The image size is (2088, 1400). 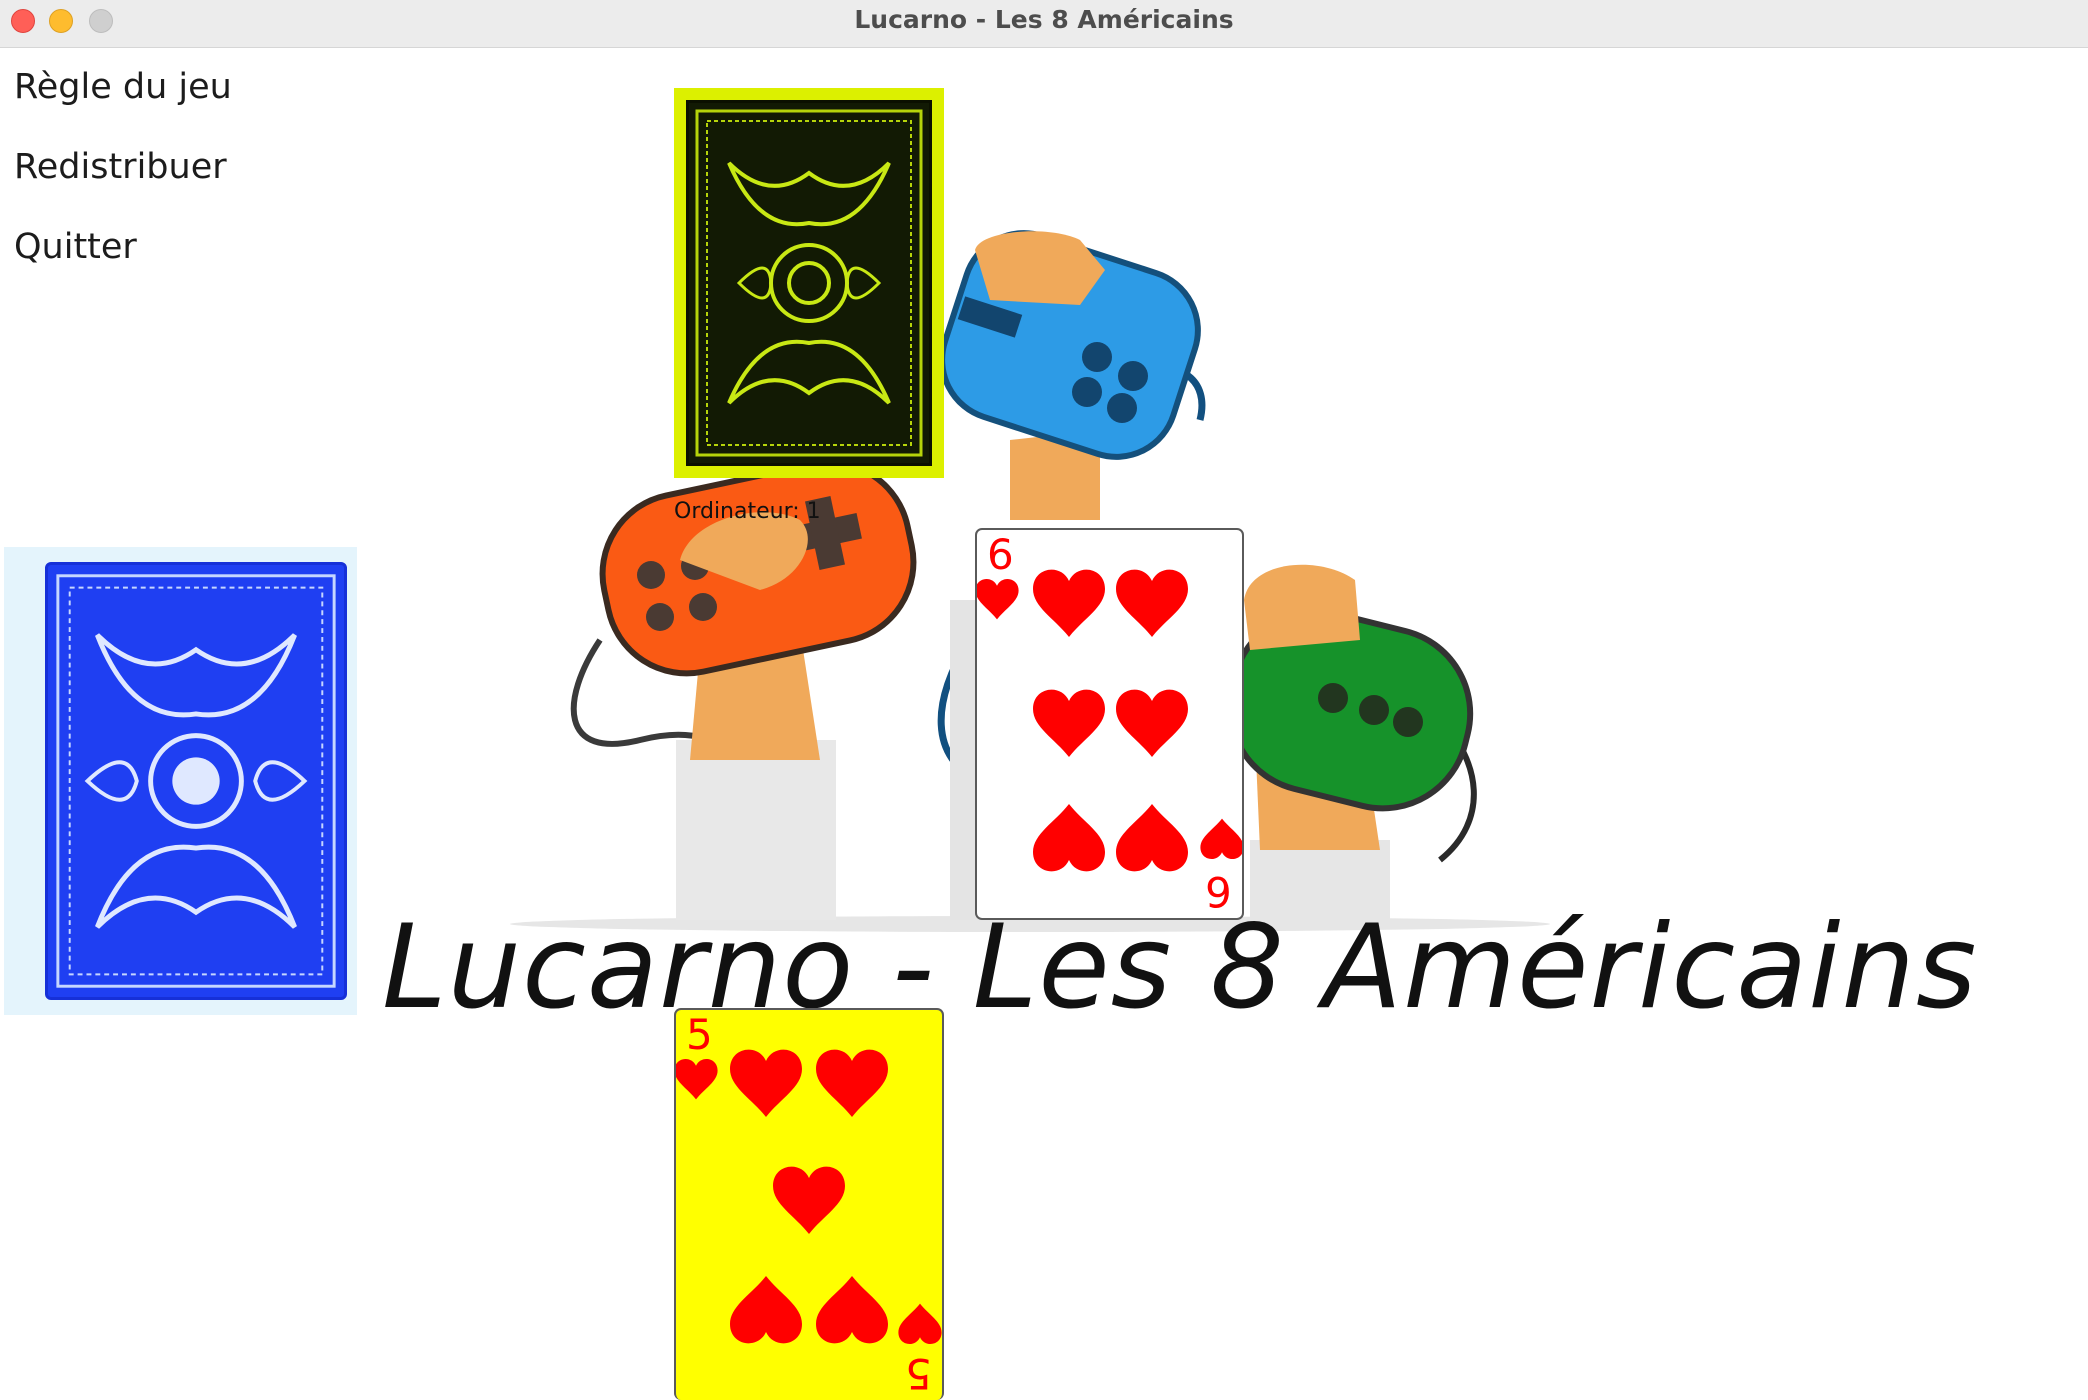 What do you see at coordinates (120, 167) in the screenshot?
I see `menu-redeal: Redistribuer` at bounding box center [120, 167].